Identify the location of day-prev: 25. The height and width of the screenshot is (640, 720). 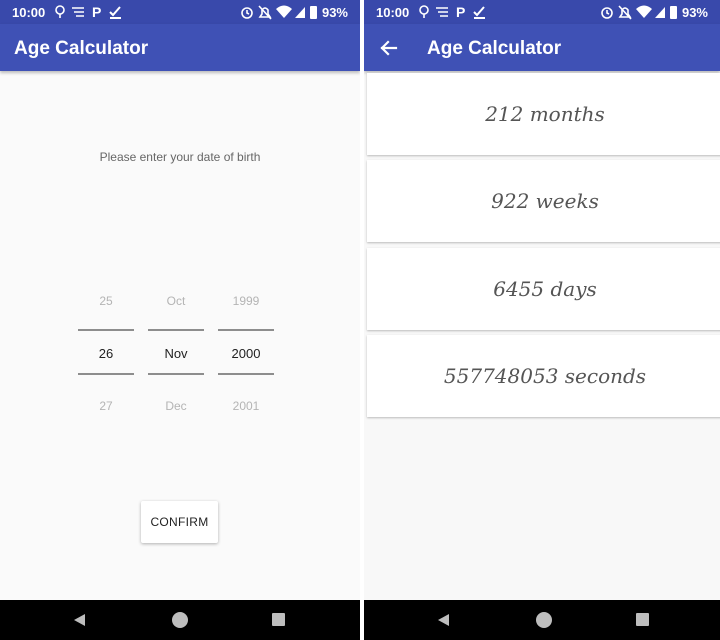
(106, 301).